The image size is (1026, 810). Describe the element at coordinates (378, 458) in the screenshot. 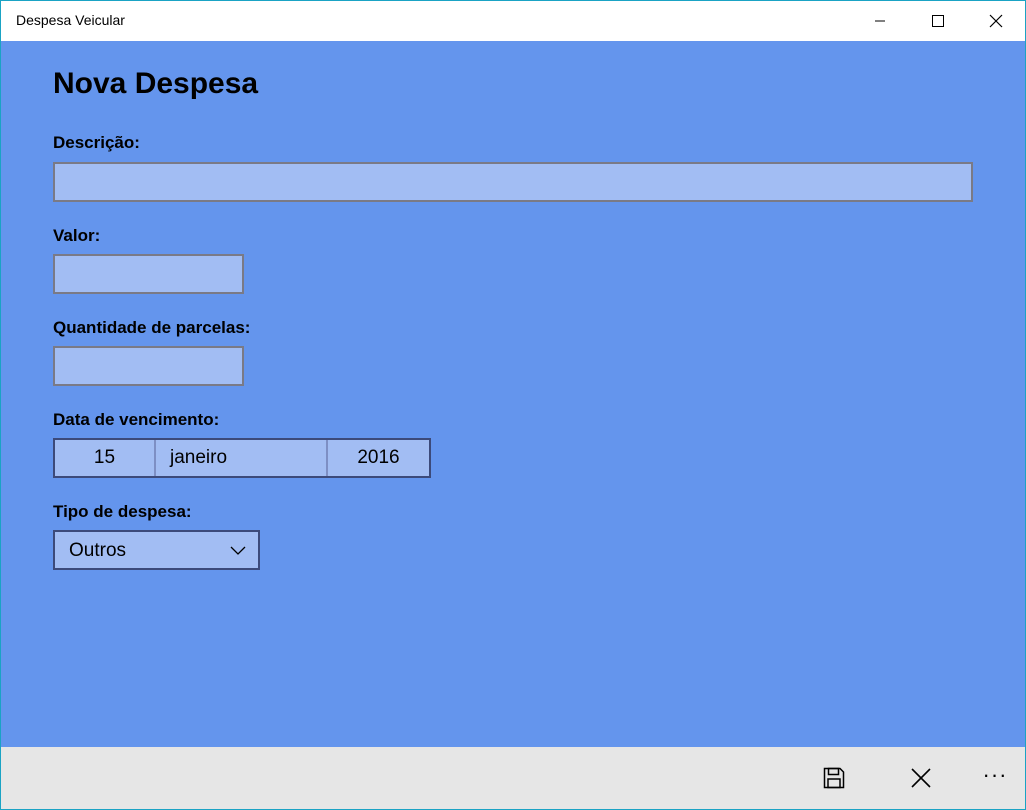

I see `date-year: 2016` at that location.